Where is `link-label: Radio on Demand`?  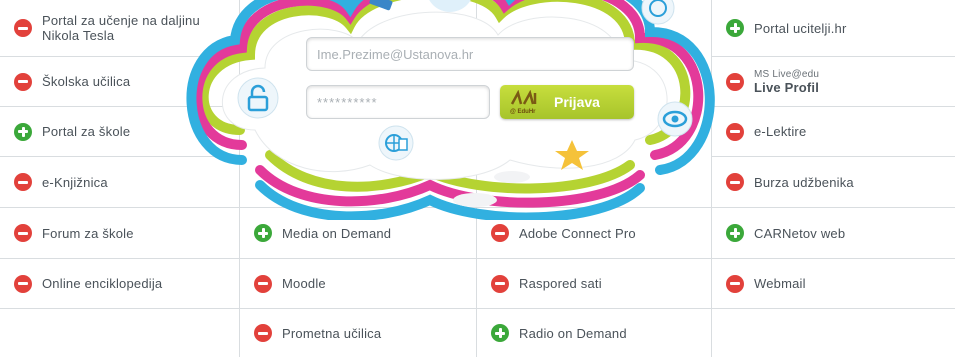 link-label: Radio on Demand is located at coordinates (573, 333).